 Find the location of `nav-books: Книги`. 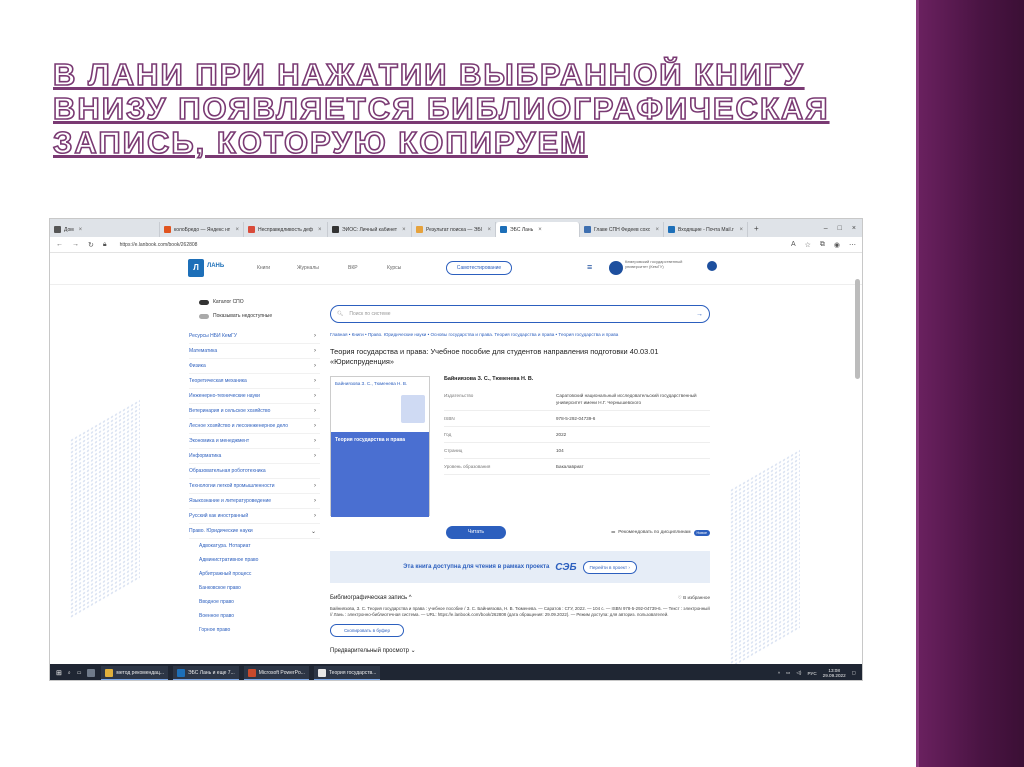

nav-books: Книги is located at coordinates (263, 268).